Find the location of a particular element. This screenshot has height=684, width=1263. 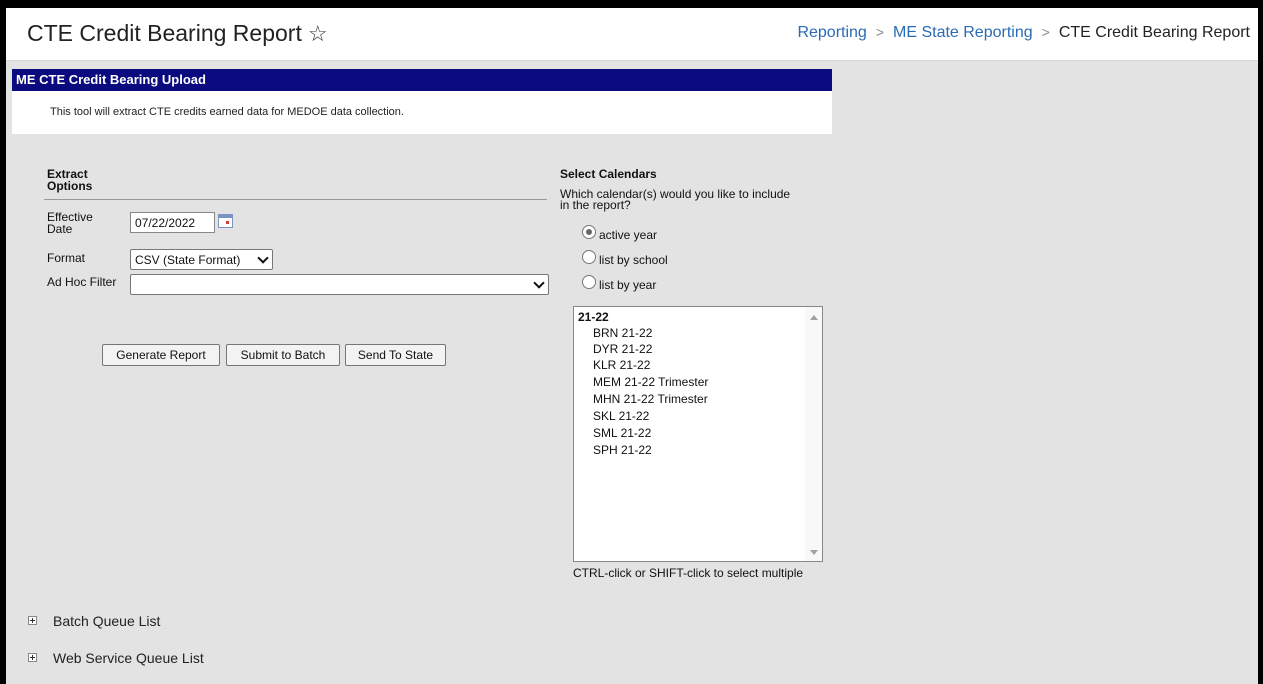

radio-list-by-school is located at coordinates (589, 257).